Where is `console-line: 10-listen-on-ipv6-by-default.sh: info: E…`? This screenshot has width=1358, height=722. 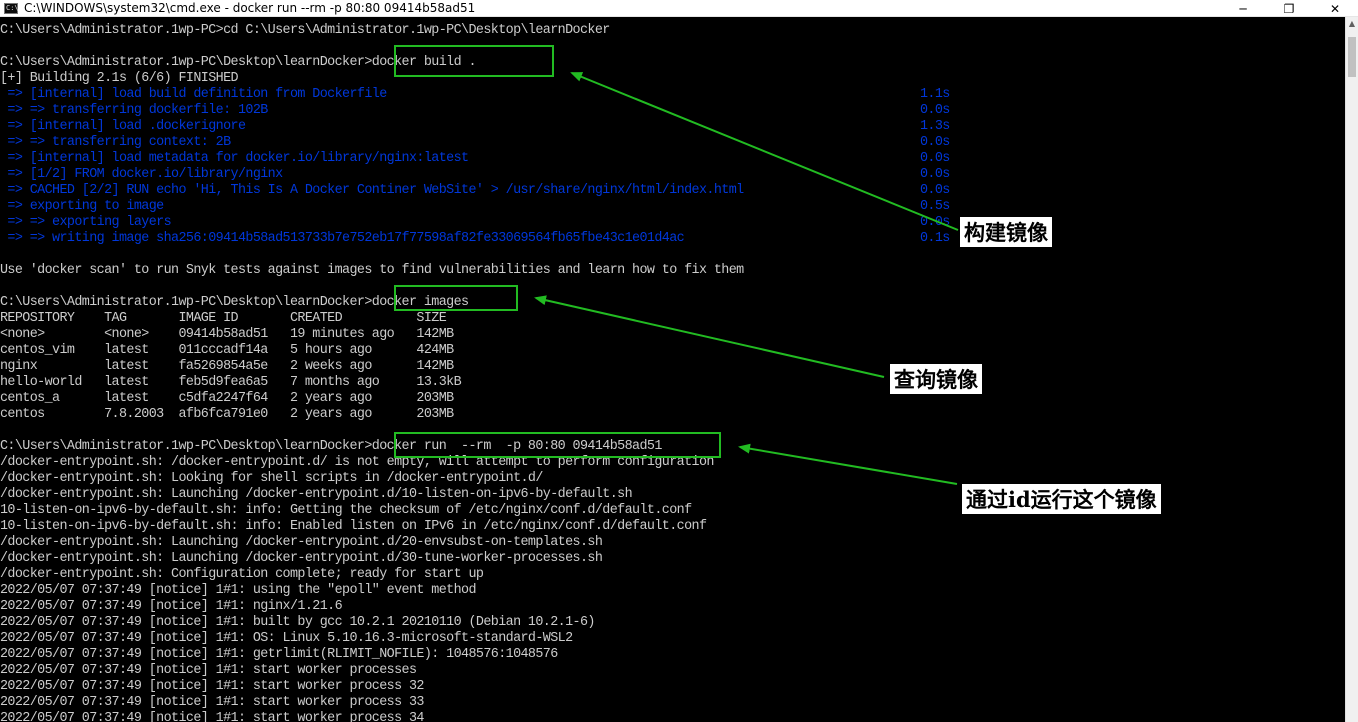 console-line: 10-listen-on-ipv6-by-default.sh: info: E… is located at coordinates (353, 526).